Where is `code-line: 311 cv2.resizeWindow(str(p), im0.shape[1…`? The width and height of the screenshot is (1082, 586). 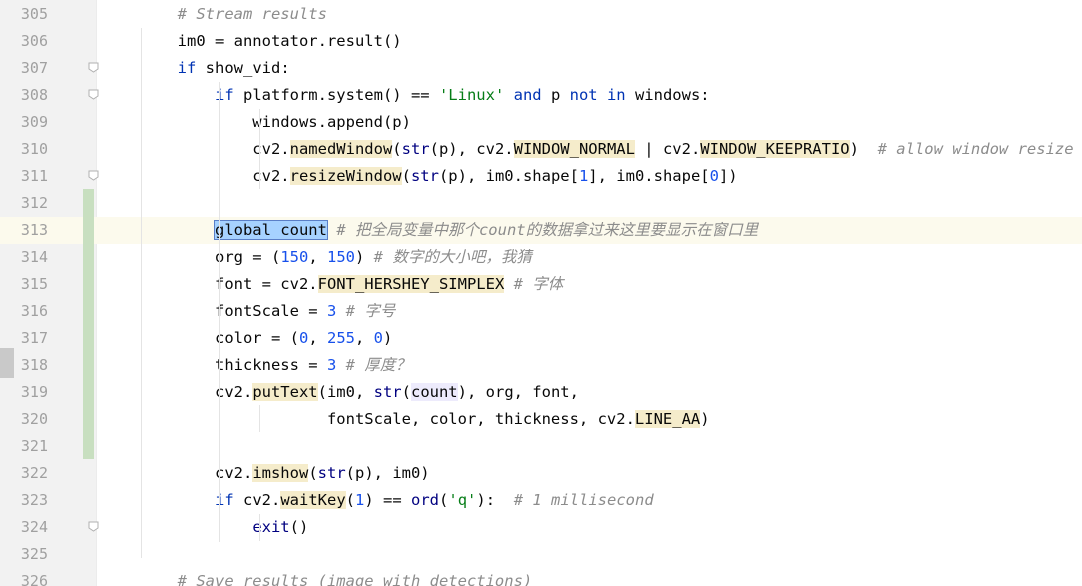 code-line: 311 cv2.resizeWindow(str(p), im0.shape[1… is located at coordinates (541, 176).